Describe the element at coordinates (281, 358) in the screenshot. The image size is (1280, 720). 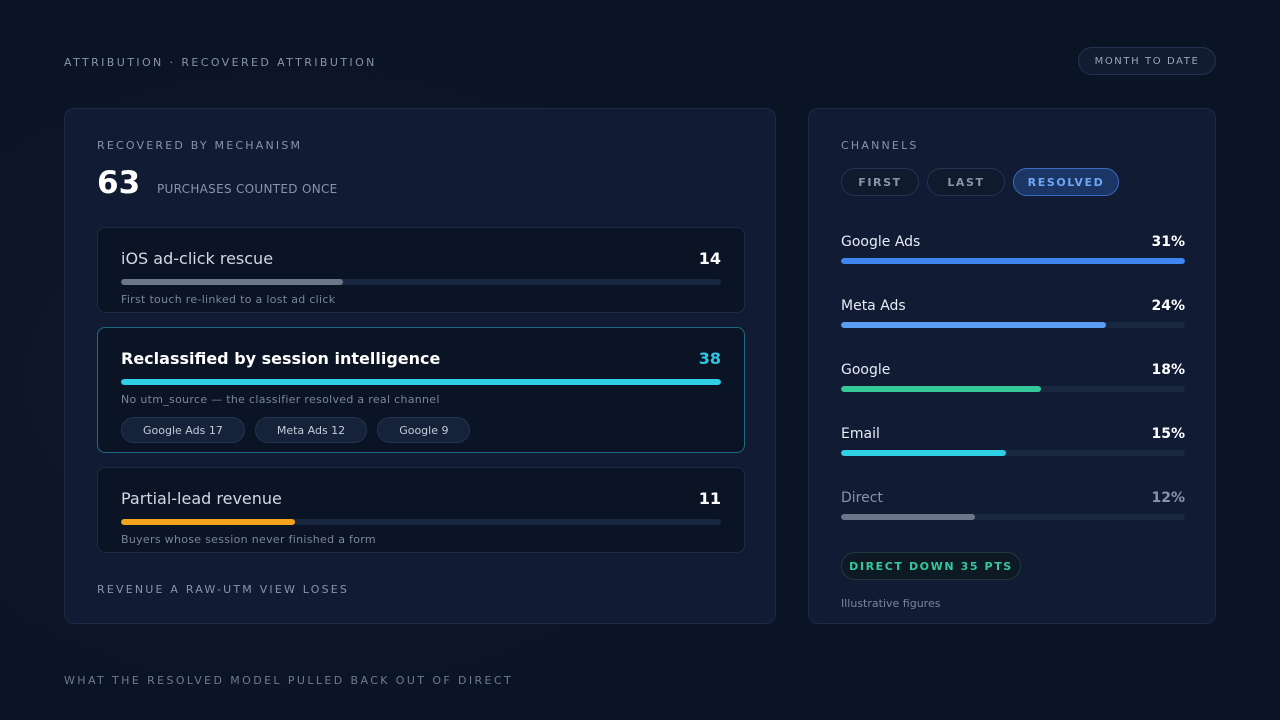
I see `mechanism-title: Reclassified by session intelligence` at that location.